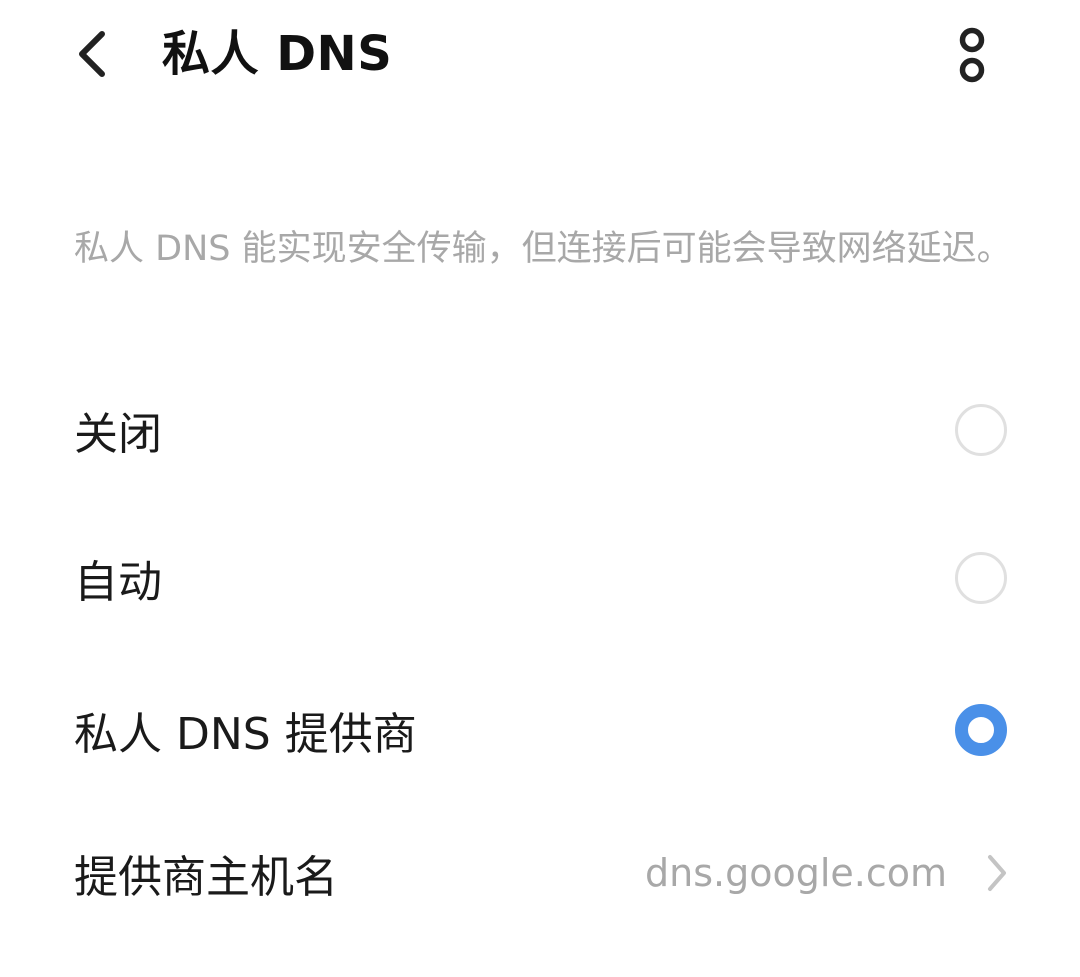 The image size is (1080, 977). What do you see at coordinates (981, 730) in the screenshot?
I see `radio-button-provider` at bounding box center [981, 730].